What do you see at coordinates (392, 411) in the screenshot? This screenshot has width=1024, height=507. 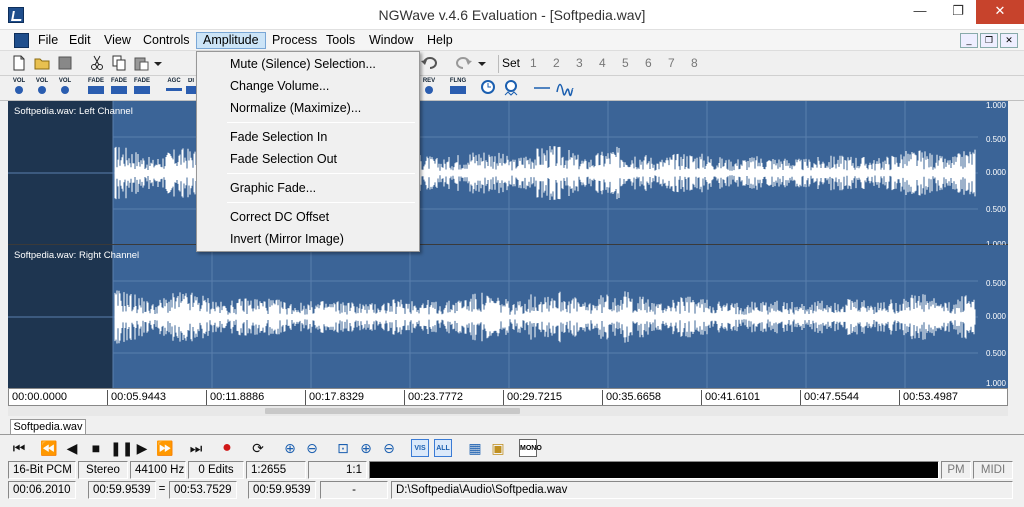 I see `scrollbar-thumb` at bounding box center [392, 411].